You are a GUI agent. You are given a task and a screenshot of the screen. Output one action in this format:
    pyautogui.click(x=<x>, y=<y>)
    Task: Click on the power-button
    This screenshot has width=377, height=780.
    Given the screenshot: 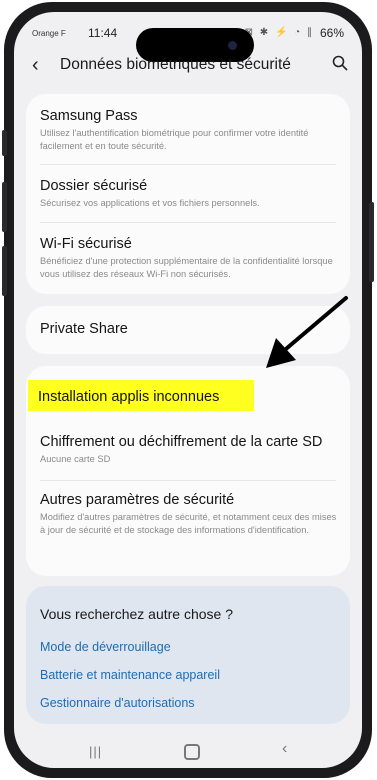 What is the action you would take?
    pyautogui.click(x=371, y=242)
    